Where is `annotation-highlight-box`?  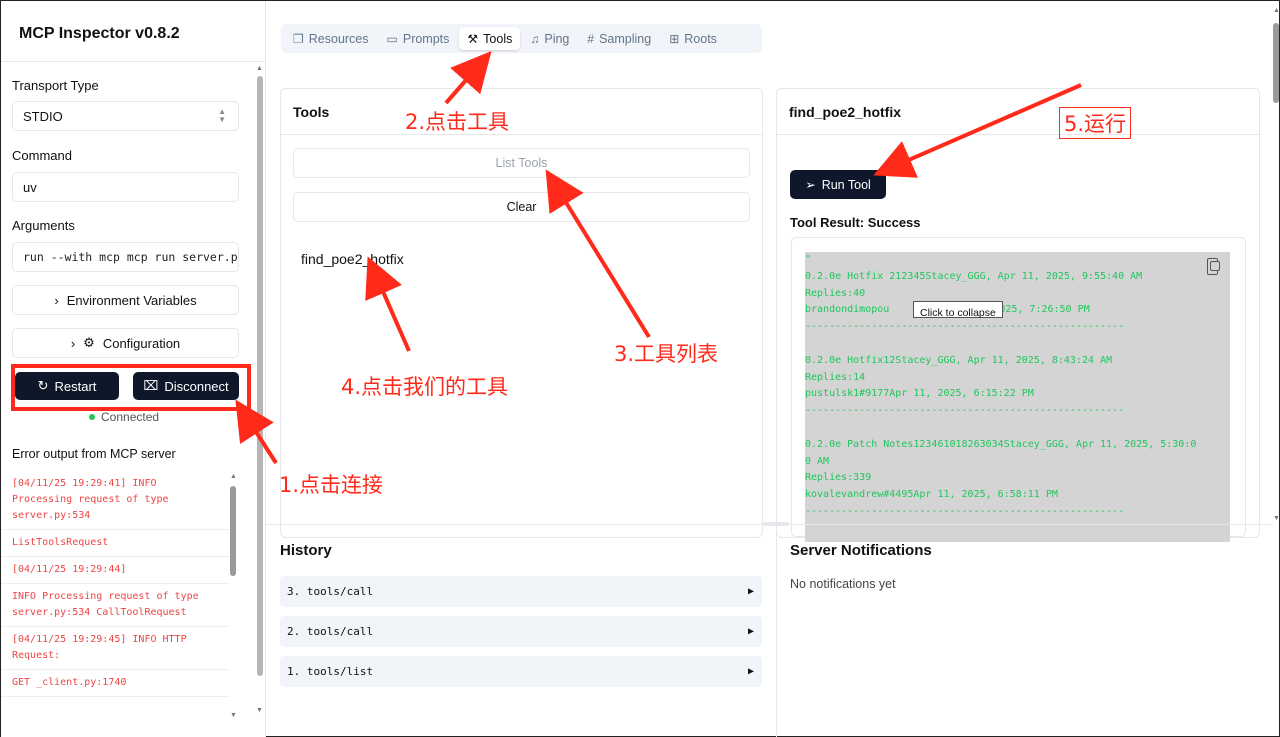
annotation-highlight-box is located at coordinates (131, 387).